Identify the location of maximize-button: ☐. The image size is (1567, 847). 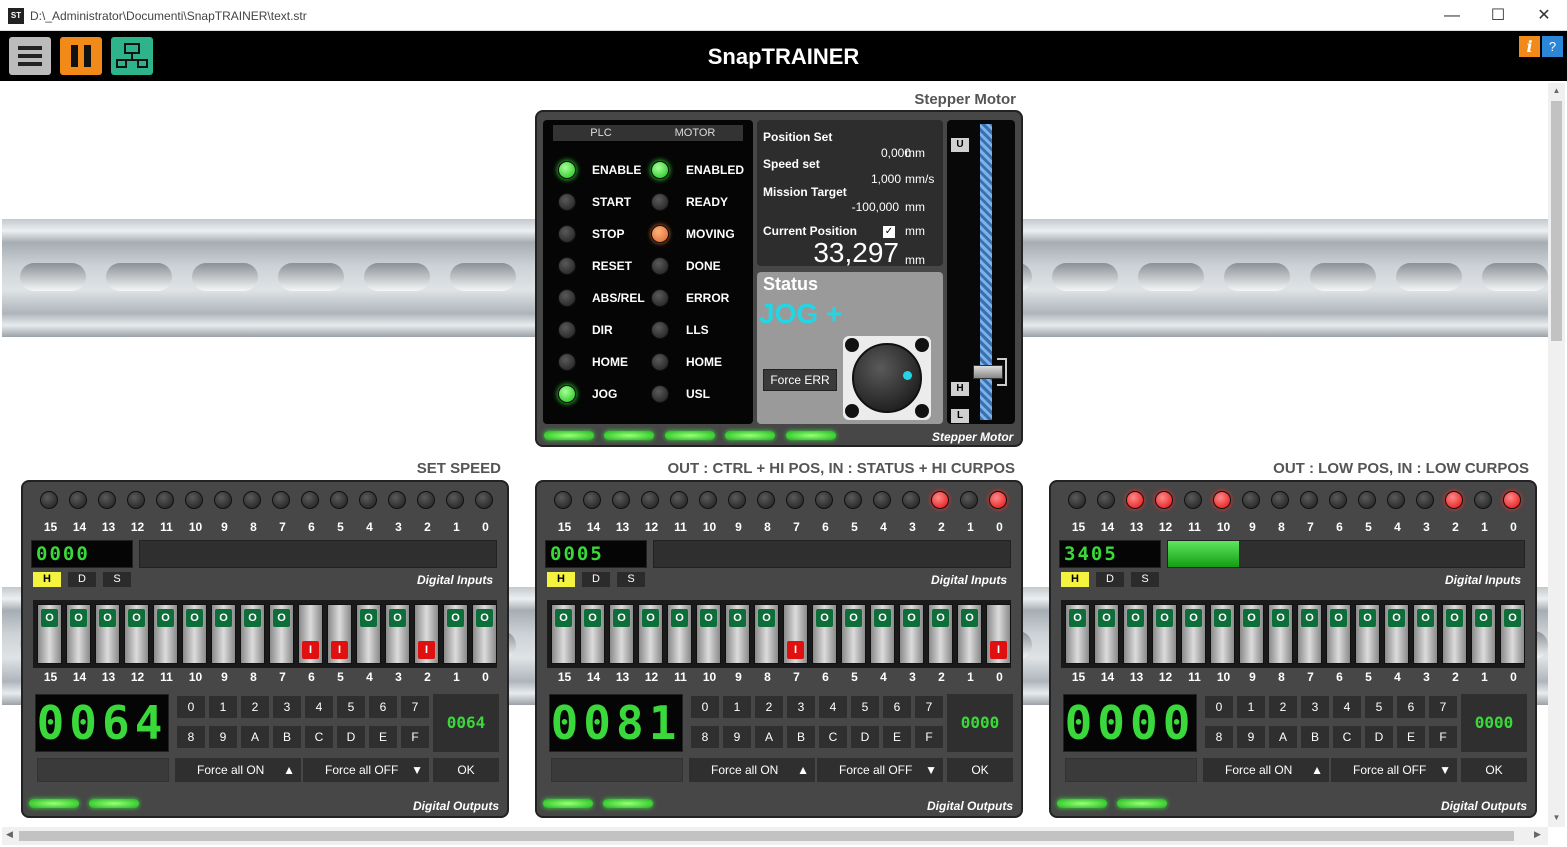
(1498, 15).